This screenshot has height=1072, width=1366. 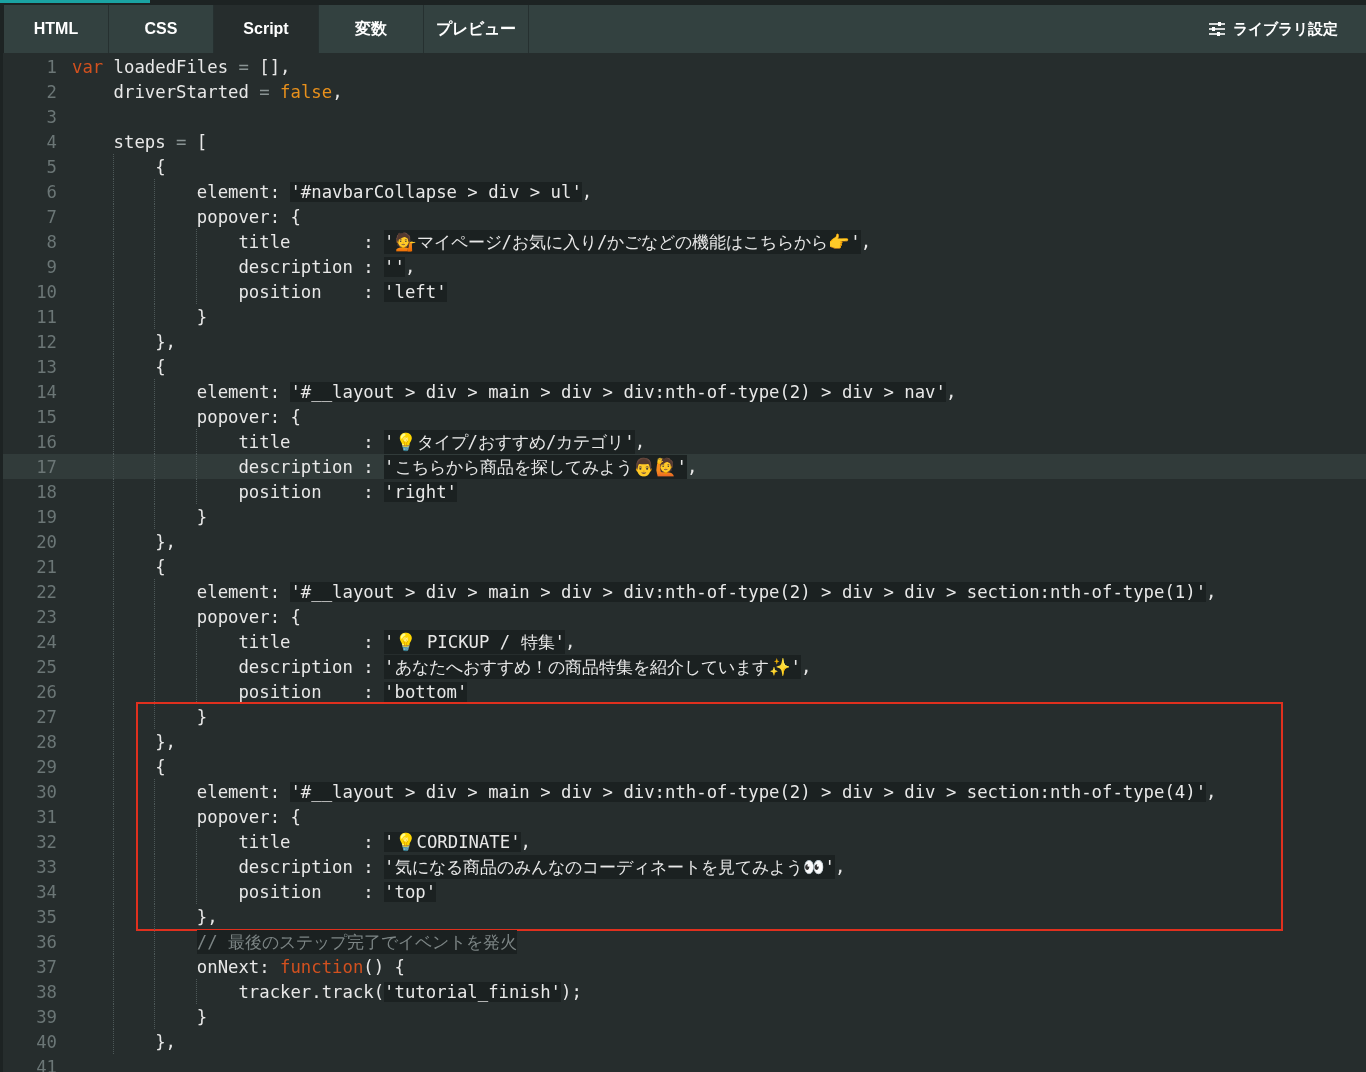 What do you see at coordinates (46, 666) in the screenshot?
I see `line-number: 25` at bounding box center [46, 666].